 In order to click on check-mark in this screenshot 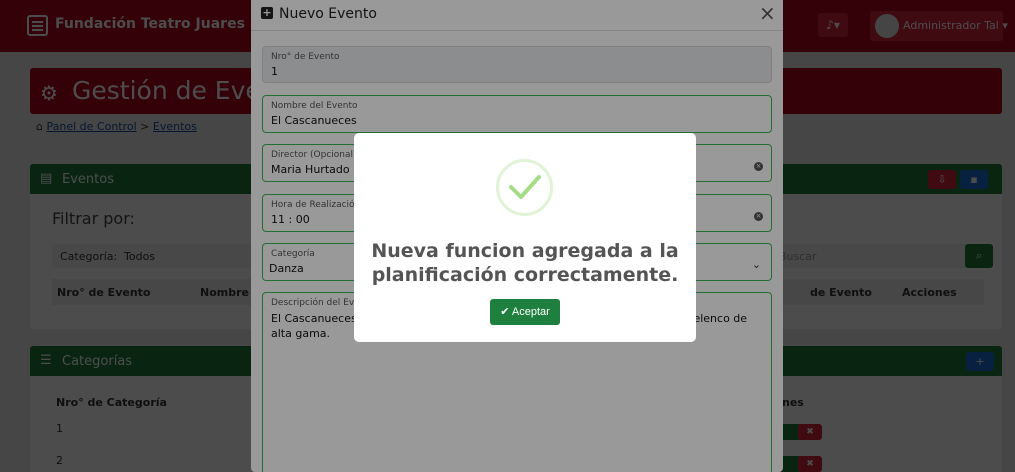, I will do `click(525, 187)`.